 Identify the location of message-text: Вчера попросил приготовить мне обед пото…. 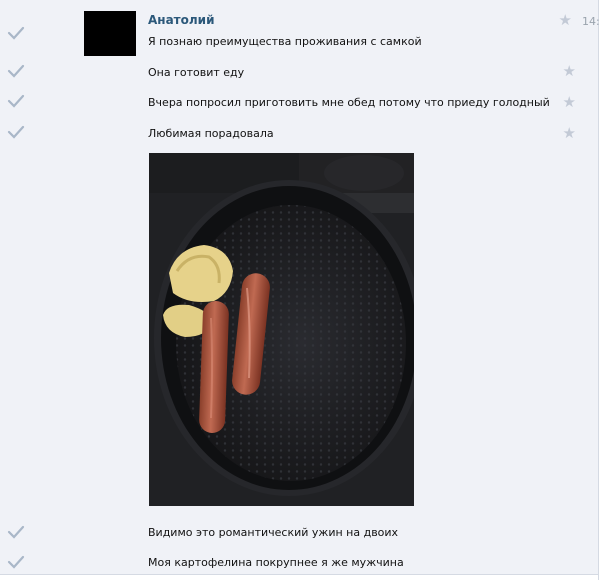
(349, 102).